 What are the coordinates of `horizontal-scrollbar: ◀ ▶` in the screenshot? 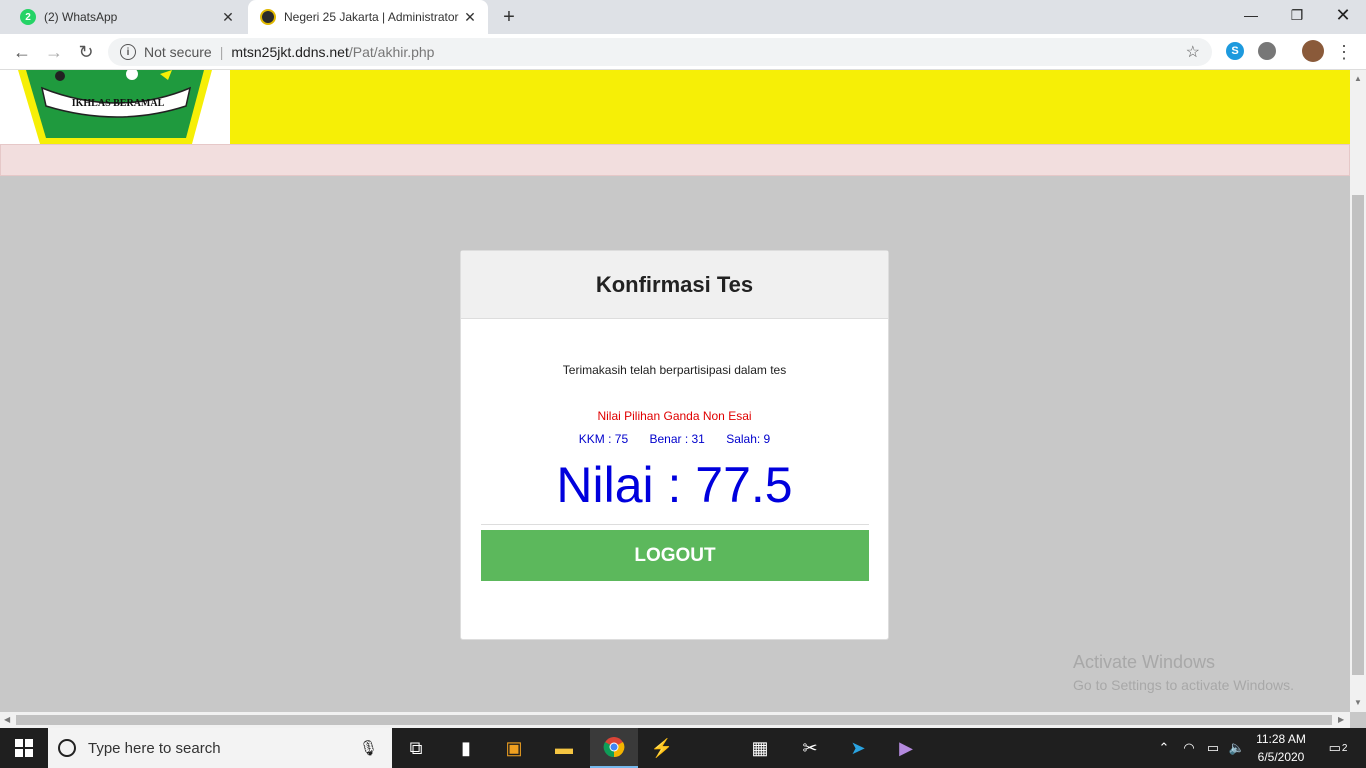 It's located at (675, 720).